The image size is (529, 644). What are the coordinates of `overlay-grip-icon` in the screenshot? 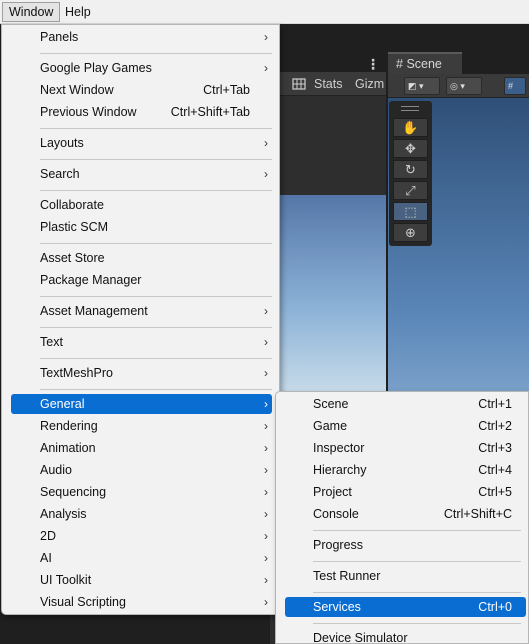 It's located at (410, 108).